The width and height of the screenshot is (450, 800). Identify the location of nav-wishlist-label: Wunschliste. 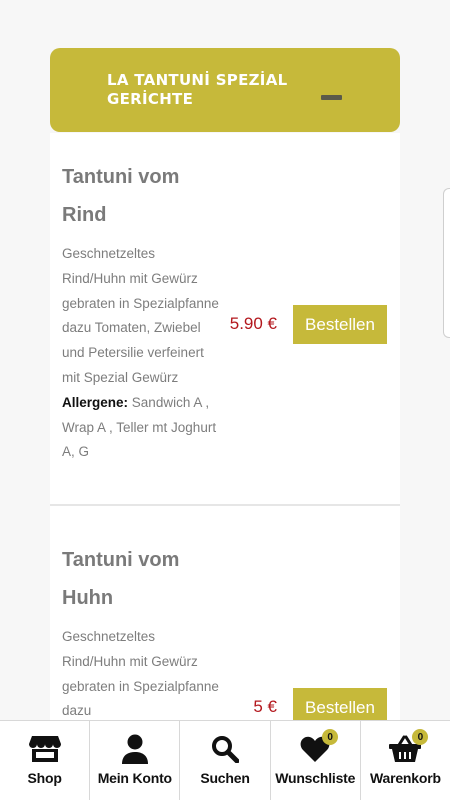
(315, 778).